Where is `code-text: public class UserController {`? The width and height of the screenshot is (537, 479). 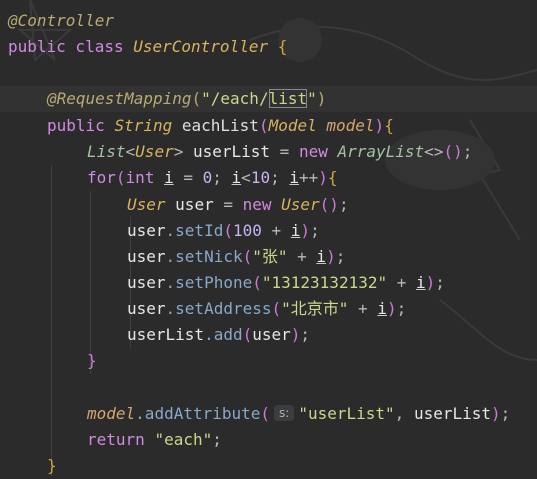 code-text: public class UserController { is located at coordinates (147, 47).